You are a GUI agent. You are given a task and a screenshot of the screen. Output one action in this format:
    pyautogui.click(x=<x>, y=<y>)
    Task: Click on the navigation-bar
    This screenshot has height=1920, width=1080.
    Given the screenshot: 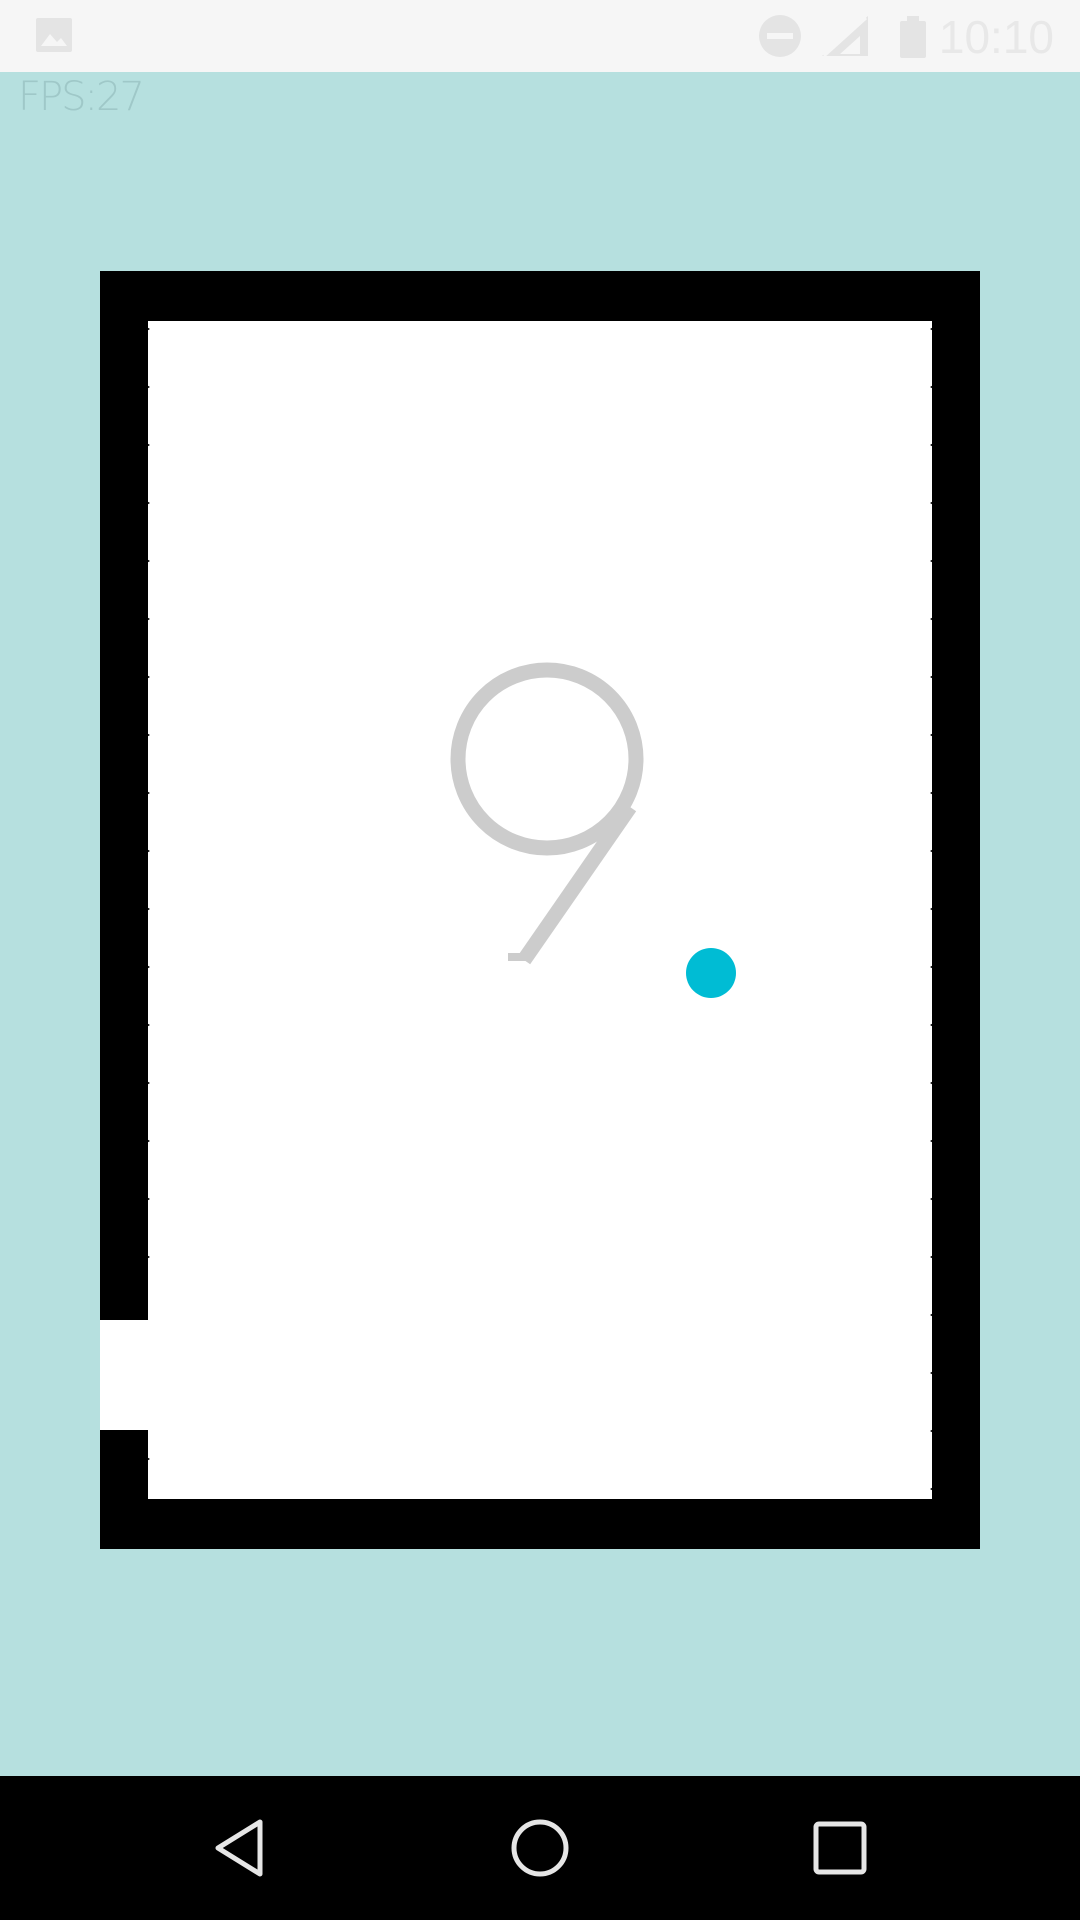 What is the action you would take?
    pyautogui.click(x=540, y=1848)
    